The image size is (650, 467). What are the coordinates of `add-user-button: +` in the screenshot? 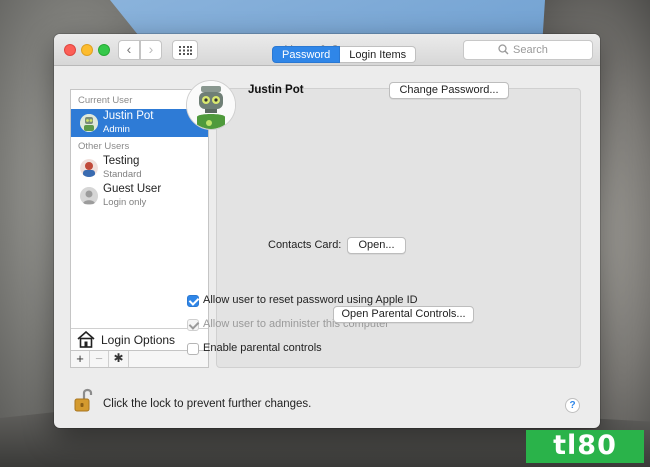 It's located at (80, 359).